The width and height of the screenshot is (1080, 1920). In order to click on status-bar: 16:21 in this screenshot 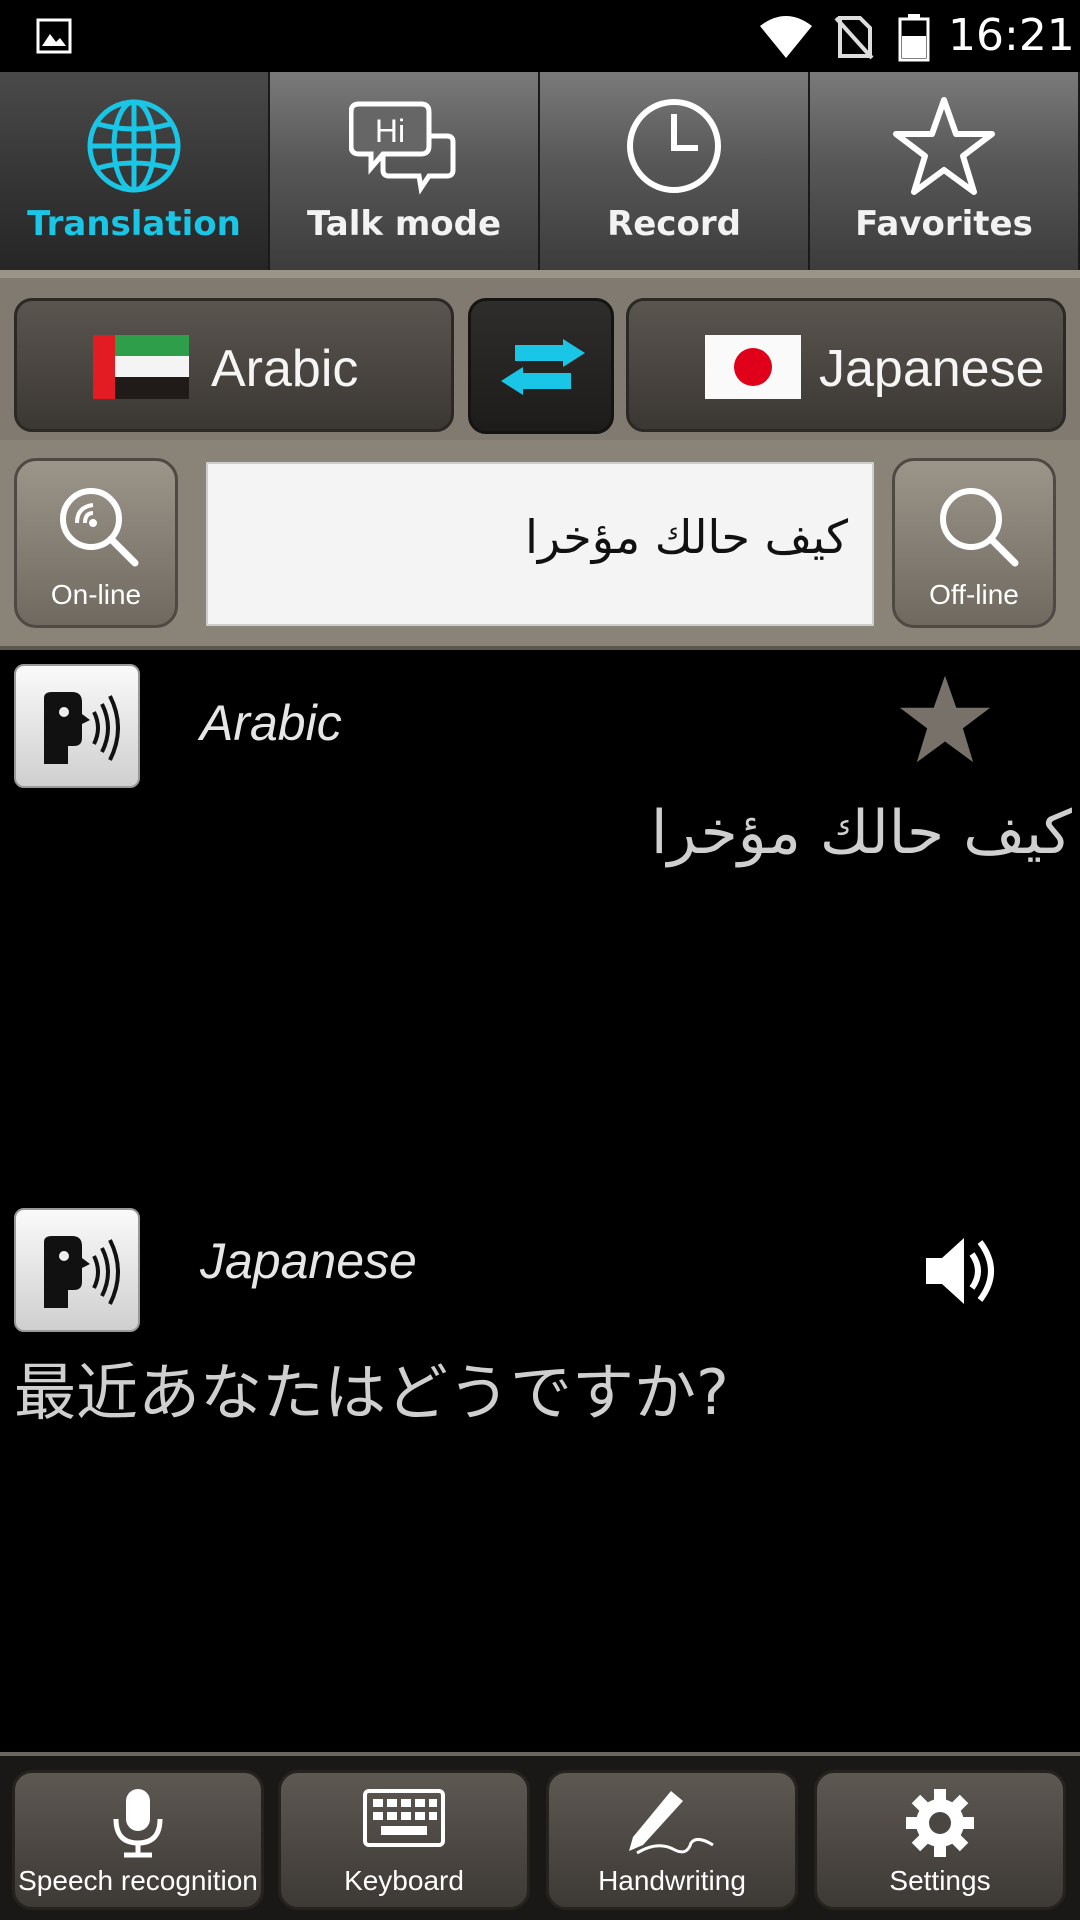, I will do `click(540, 36)`.